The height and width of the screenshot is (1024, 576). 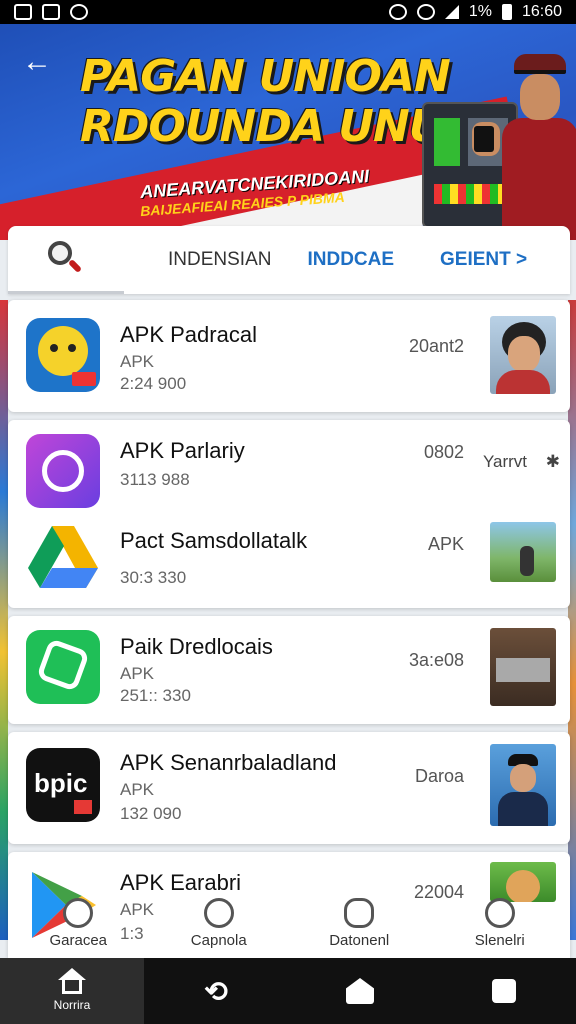 What do you see at coordinates (359, 912) in the screenshot?
I see `people-icon` at bounding box center [359, 912].